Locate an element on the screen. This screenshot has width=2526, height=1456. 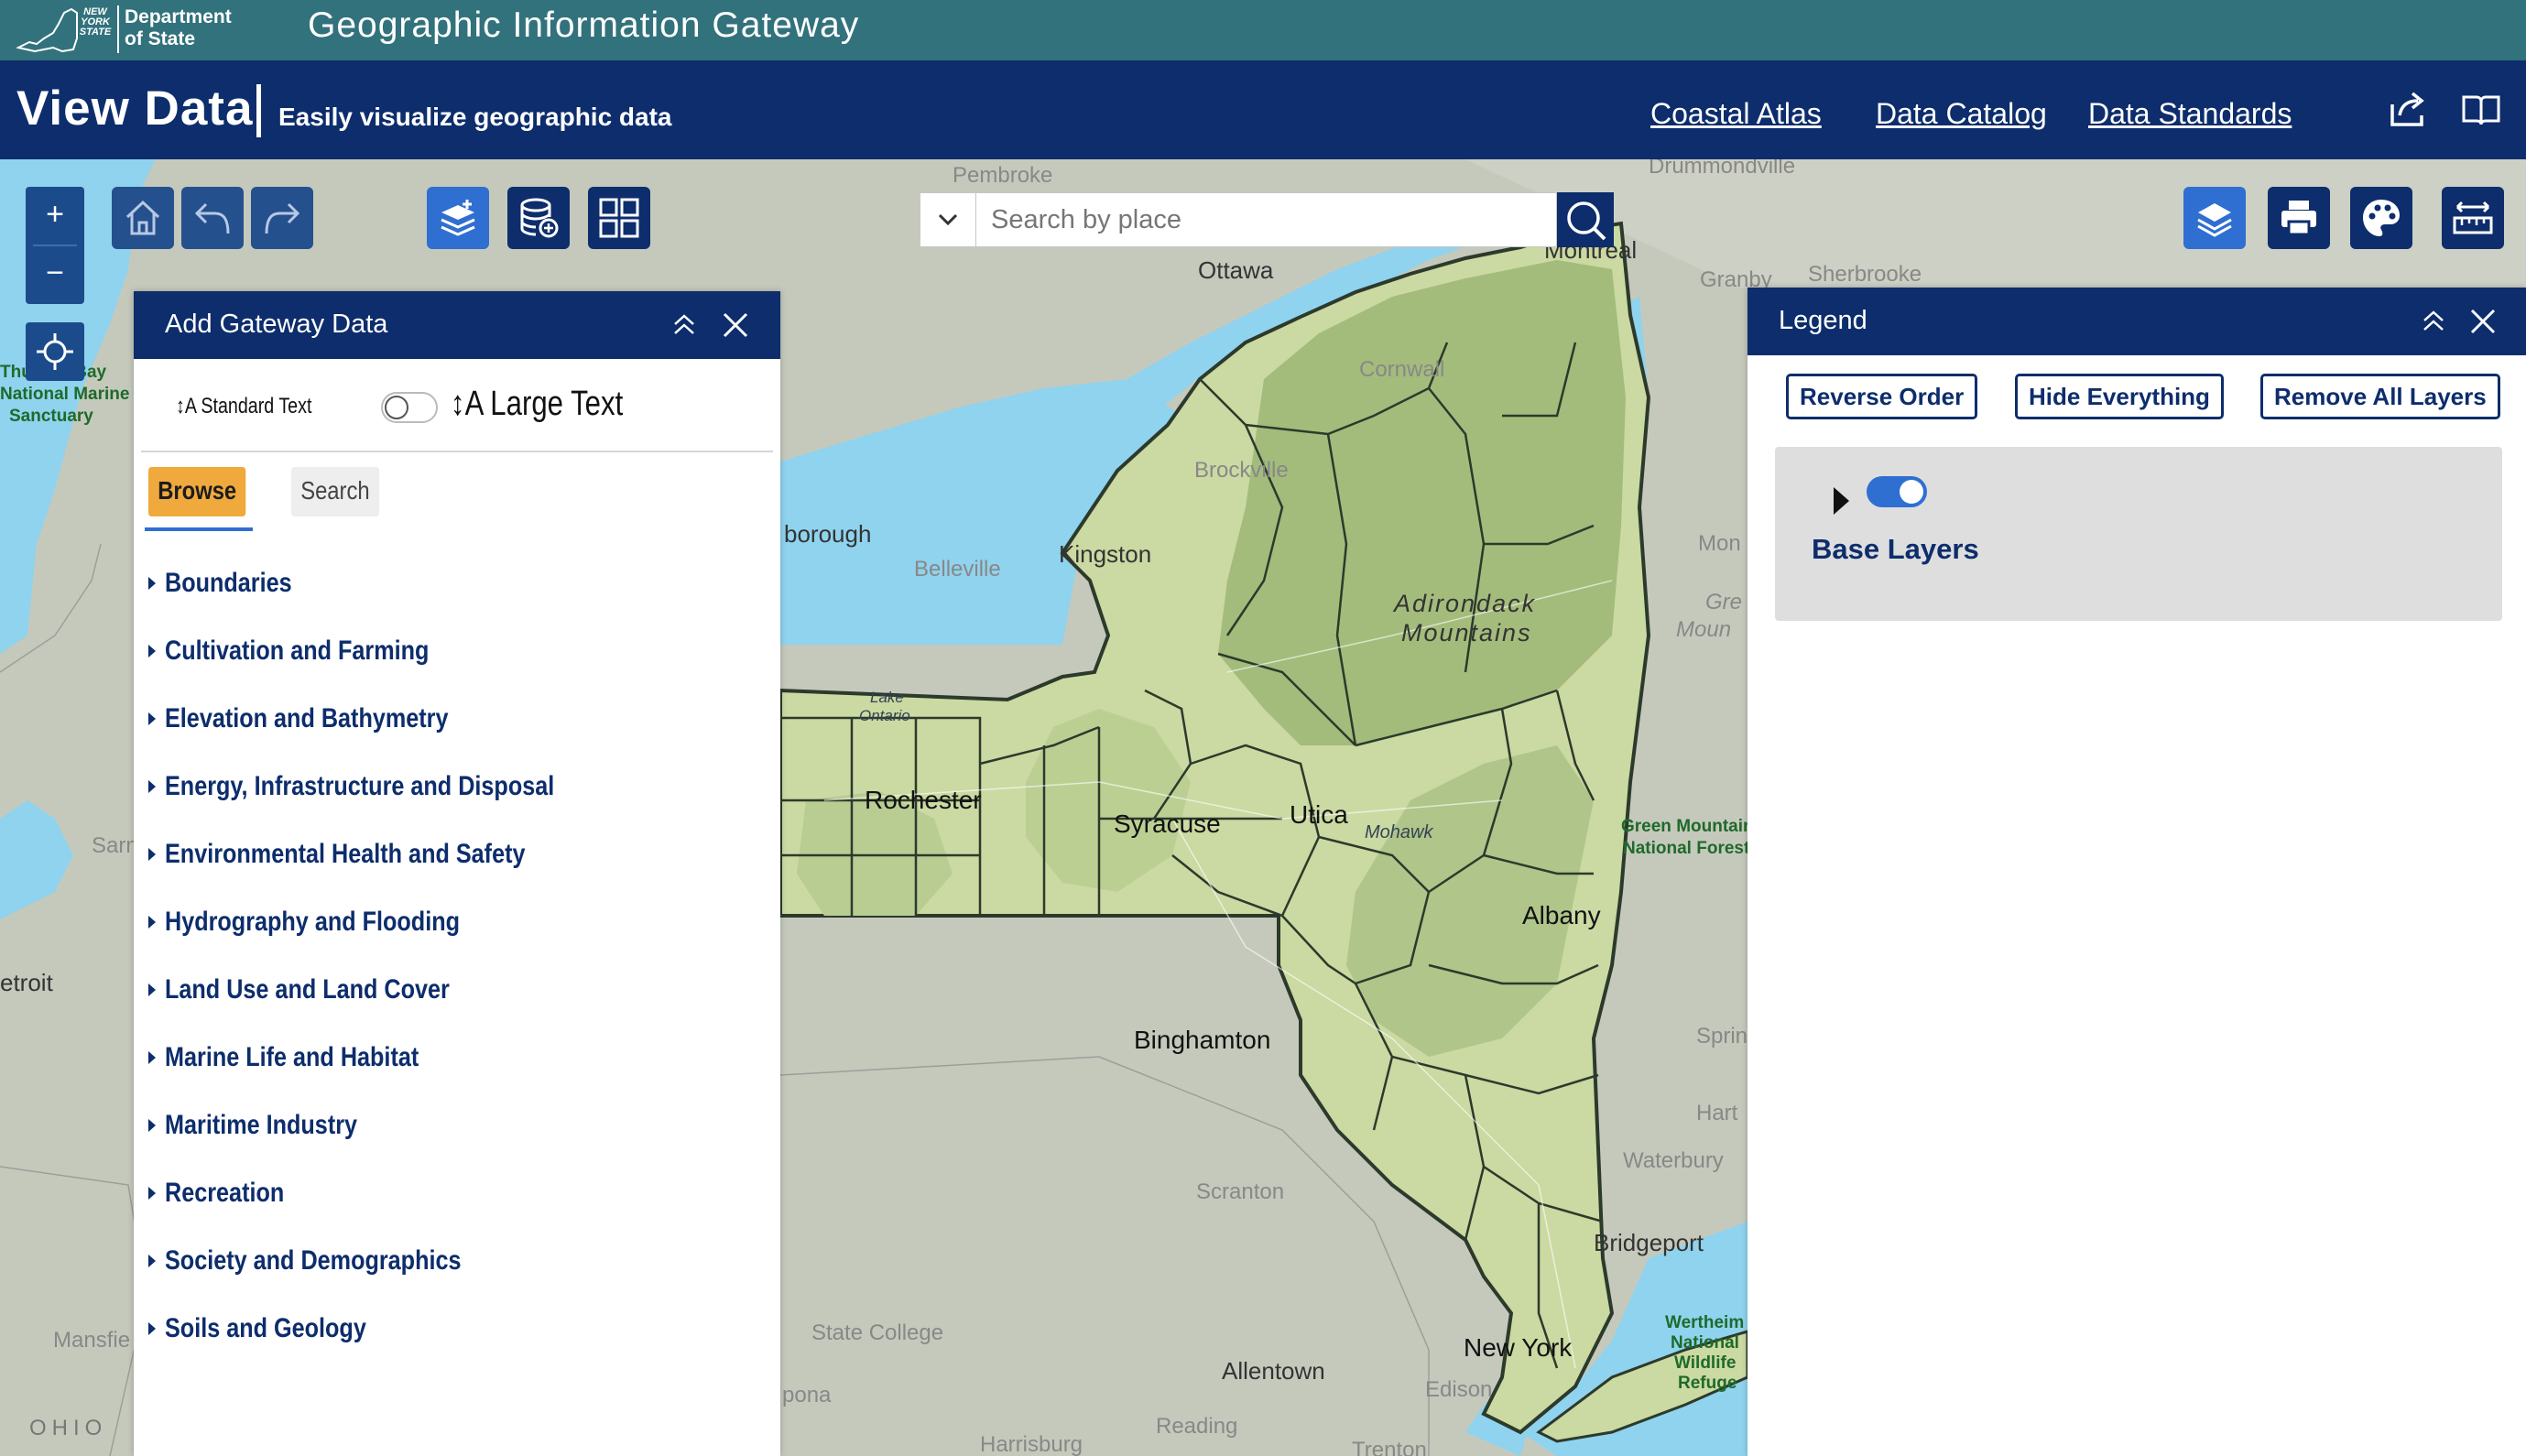
map-label-mohawk: Mohawk is located at coordinates (1399, 832).